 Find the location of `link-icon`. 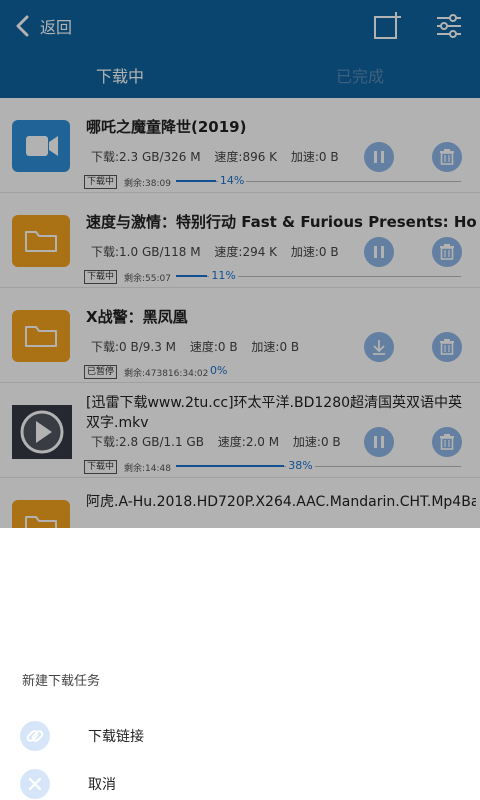

link-icon is located at coordinates (35, 736).